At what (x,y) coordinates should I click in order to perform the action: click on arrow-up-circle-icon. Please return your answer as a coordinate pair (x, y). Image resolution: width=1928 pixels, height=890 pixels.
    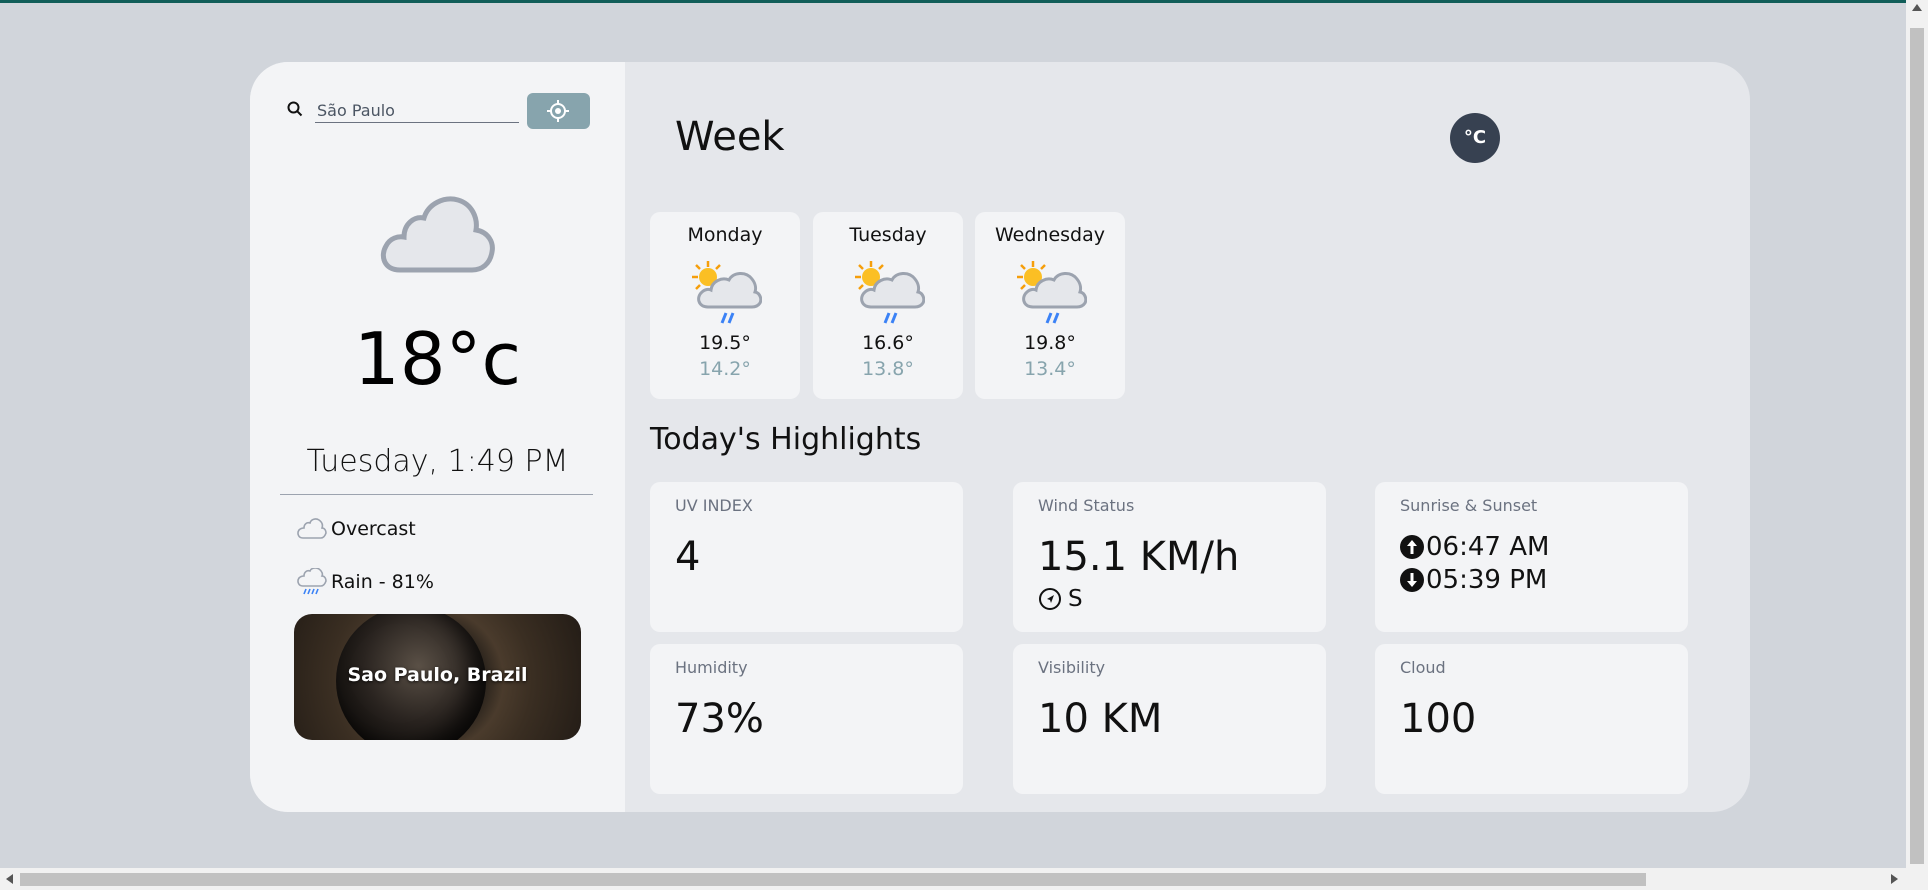
    Looking at the image, I should click on (1412, 547).